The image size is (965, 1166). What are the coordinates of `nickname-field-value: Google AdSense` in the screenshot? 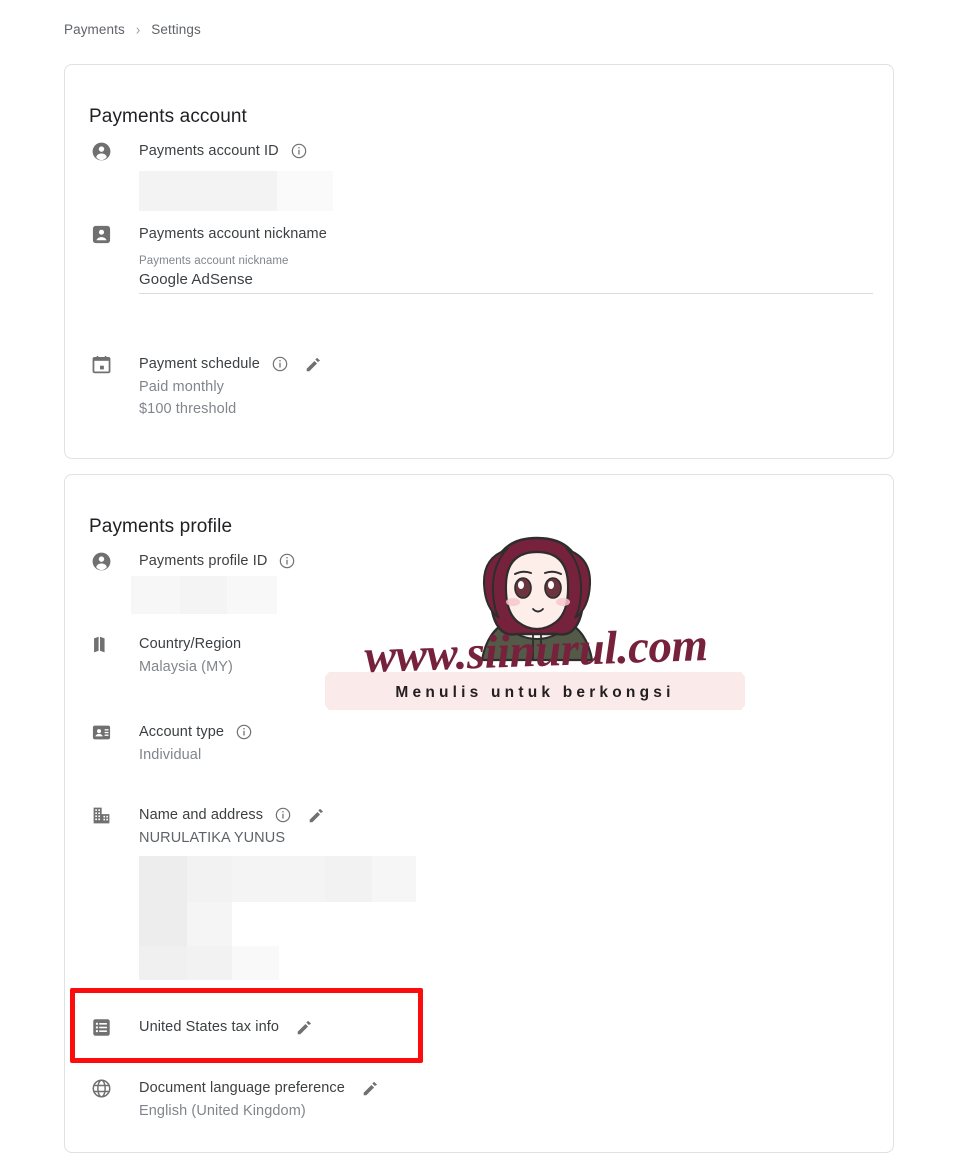 It's located at (196, 279).